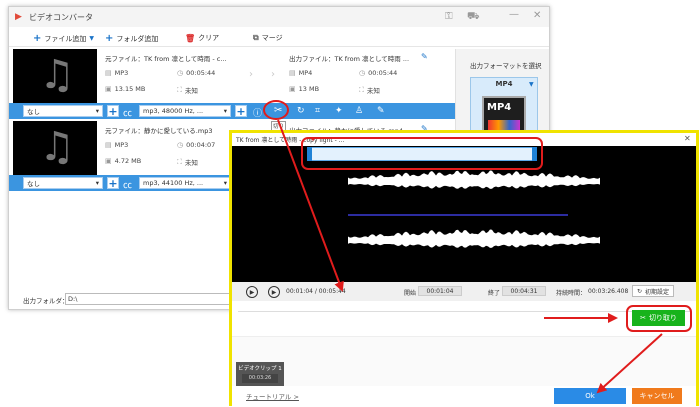 Image resolution: width=700 pixels, height=407 pixels. Describe the element at coordinates (687, 138) in the screenshot. I see `close-icon: ✕` at that location.